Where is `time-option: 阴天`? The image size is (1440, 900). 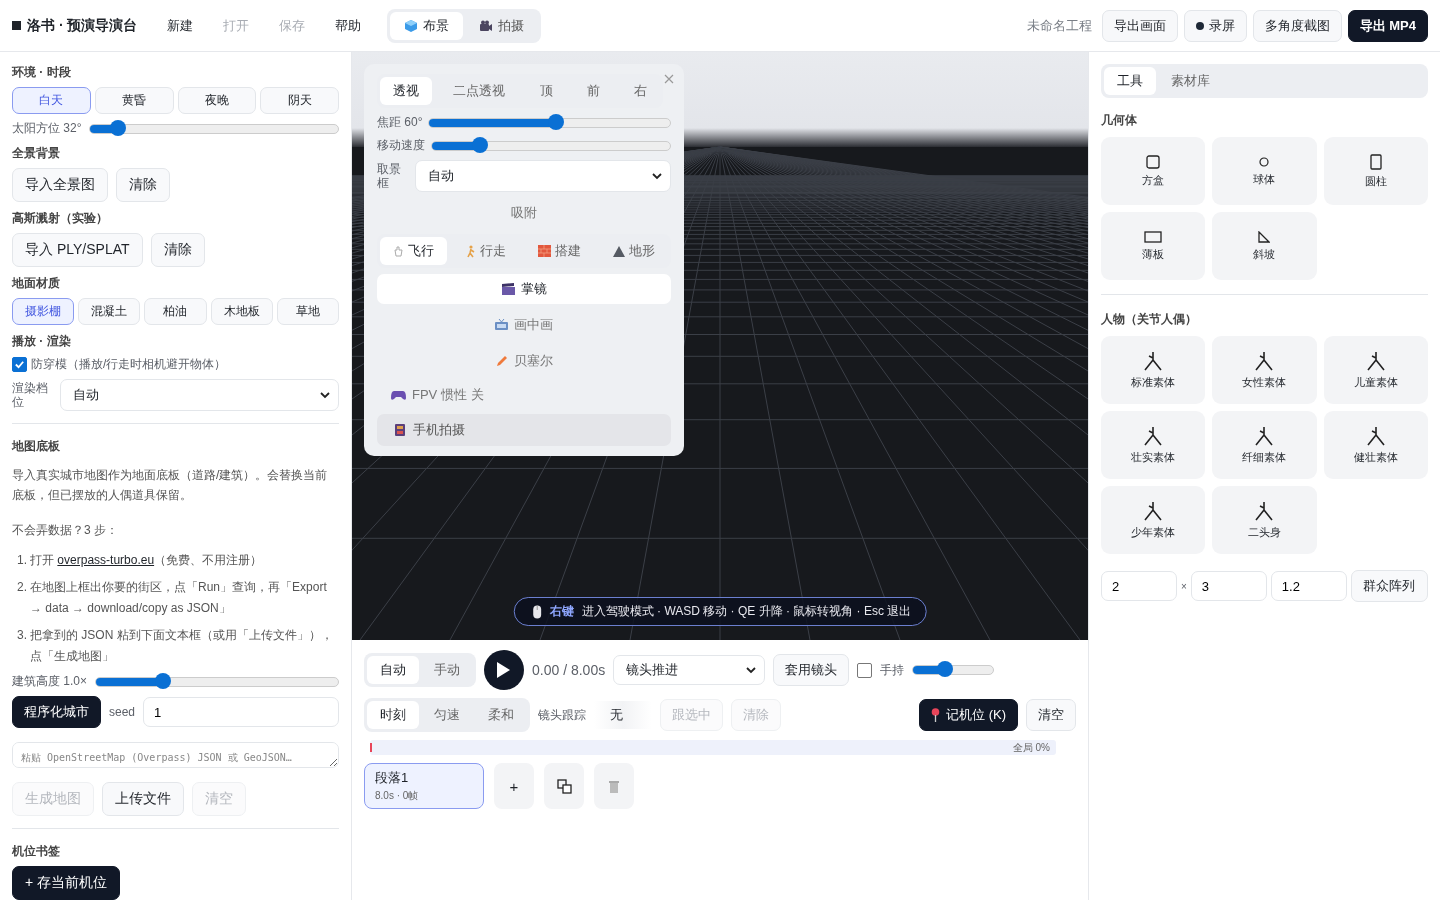 time-option: 阴天 is located at coordinates (299, 100).